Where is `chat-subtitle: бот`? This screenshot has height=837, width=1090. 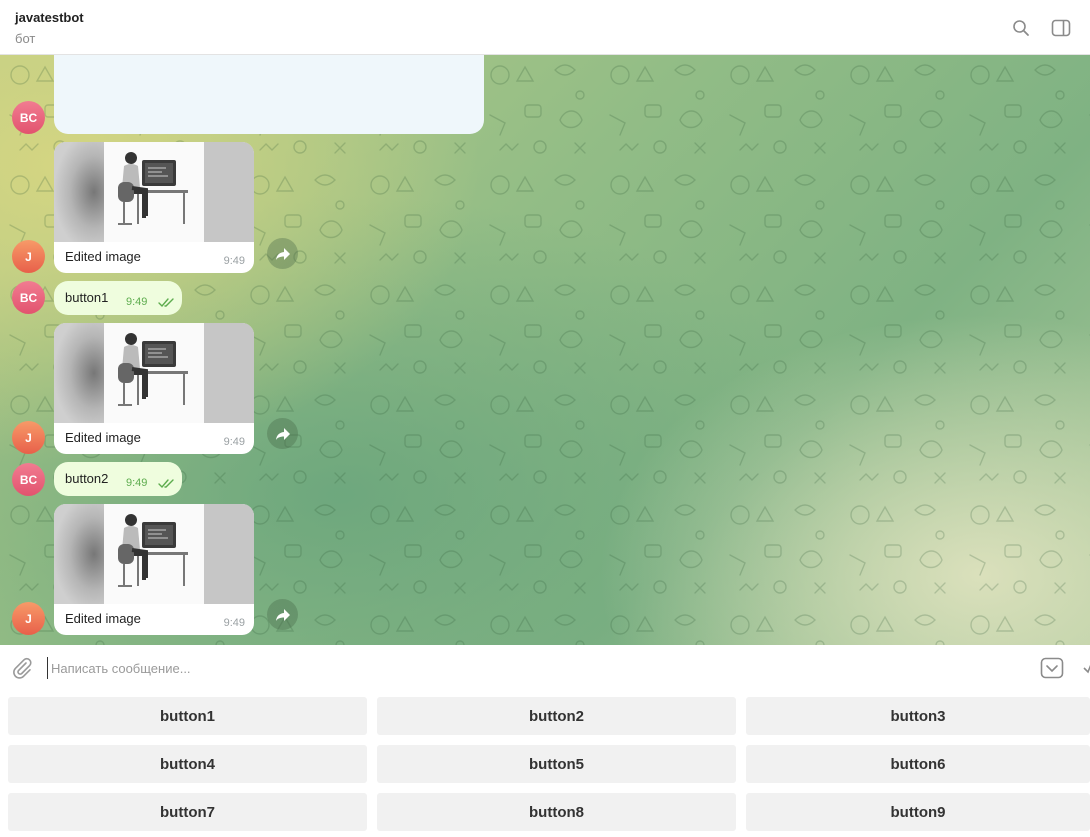 chat-subtitle: бот is located at coordinates (25, 38).